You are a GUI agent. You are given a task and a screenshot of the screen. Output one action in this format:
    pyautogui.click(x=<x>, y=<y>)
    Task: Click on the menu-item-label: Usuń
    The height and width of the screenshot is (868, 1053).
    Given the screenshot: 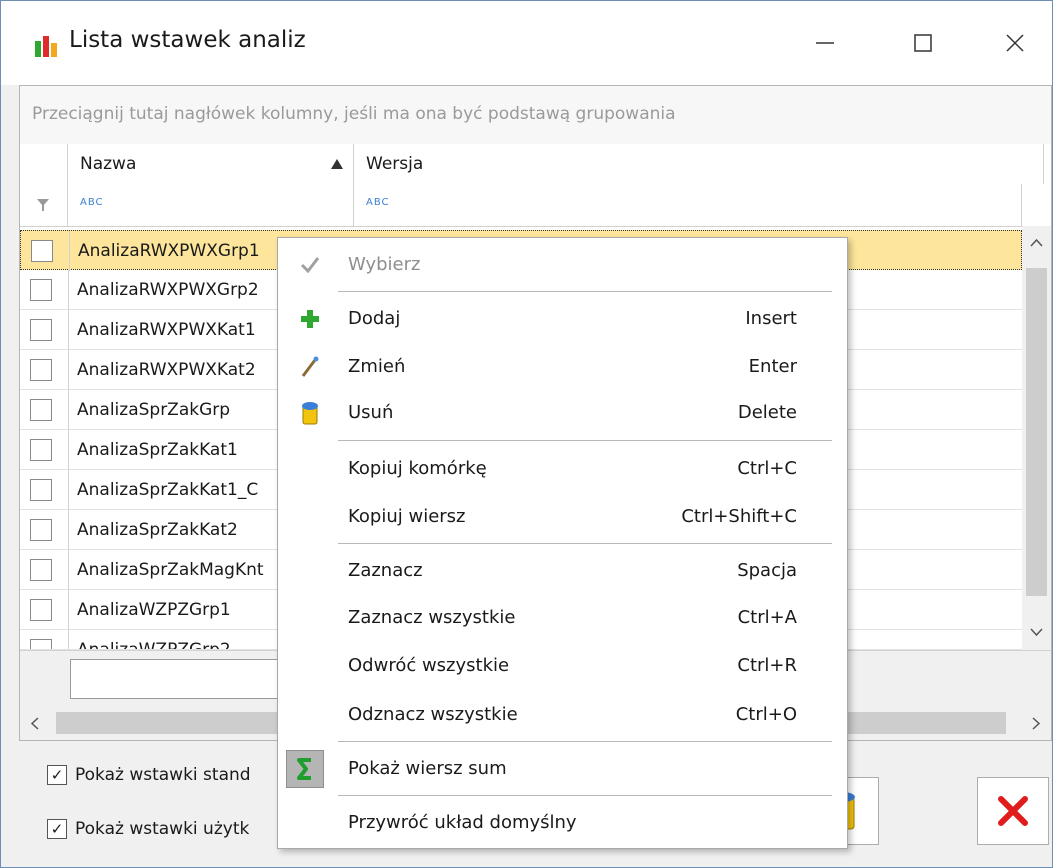 What is the action you would take?
    pyautogui.click(x=371, y=412)
    